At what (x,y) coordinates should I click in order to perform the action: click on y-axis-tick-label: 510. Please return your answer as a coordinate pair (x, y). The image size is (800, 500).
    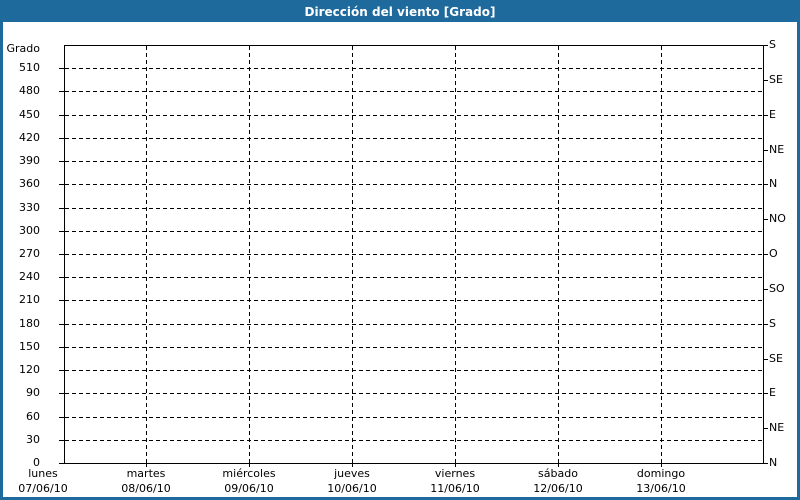
    Looking at the image, I should click on (29, 67).